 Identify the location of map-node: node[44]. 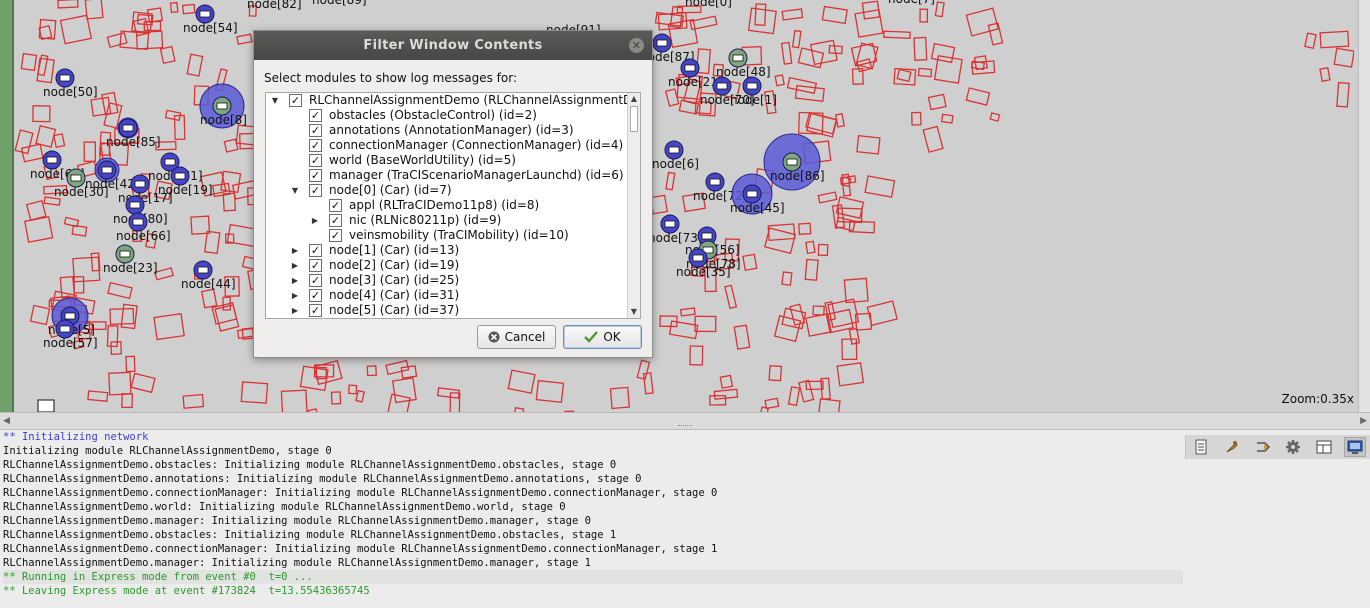
(208, 275).